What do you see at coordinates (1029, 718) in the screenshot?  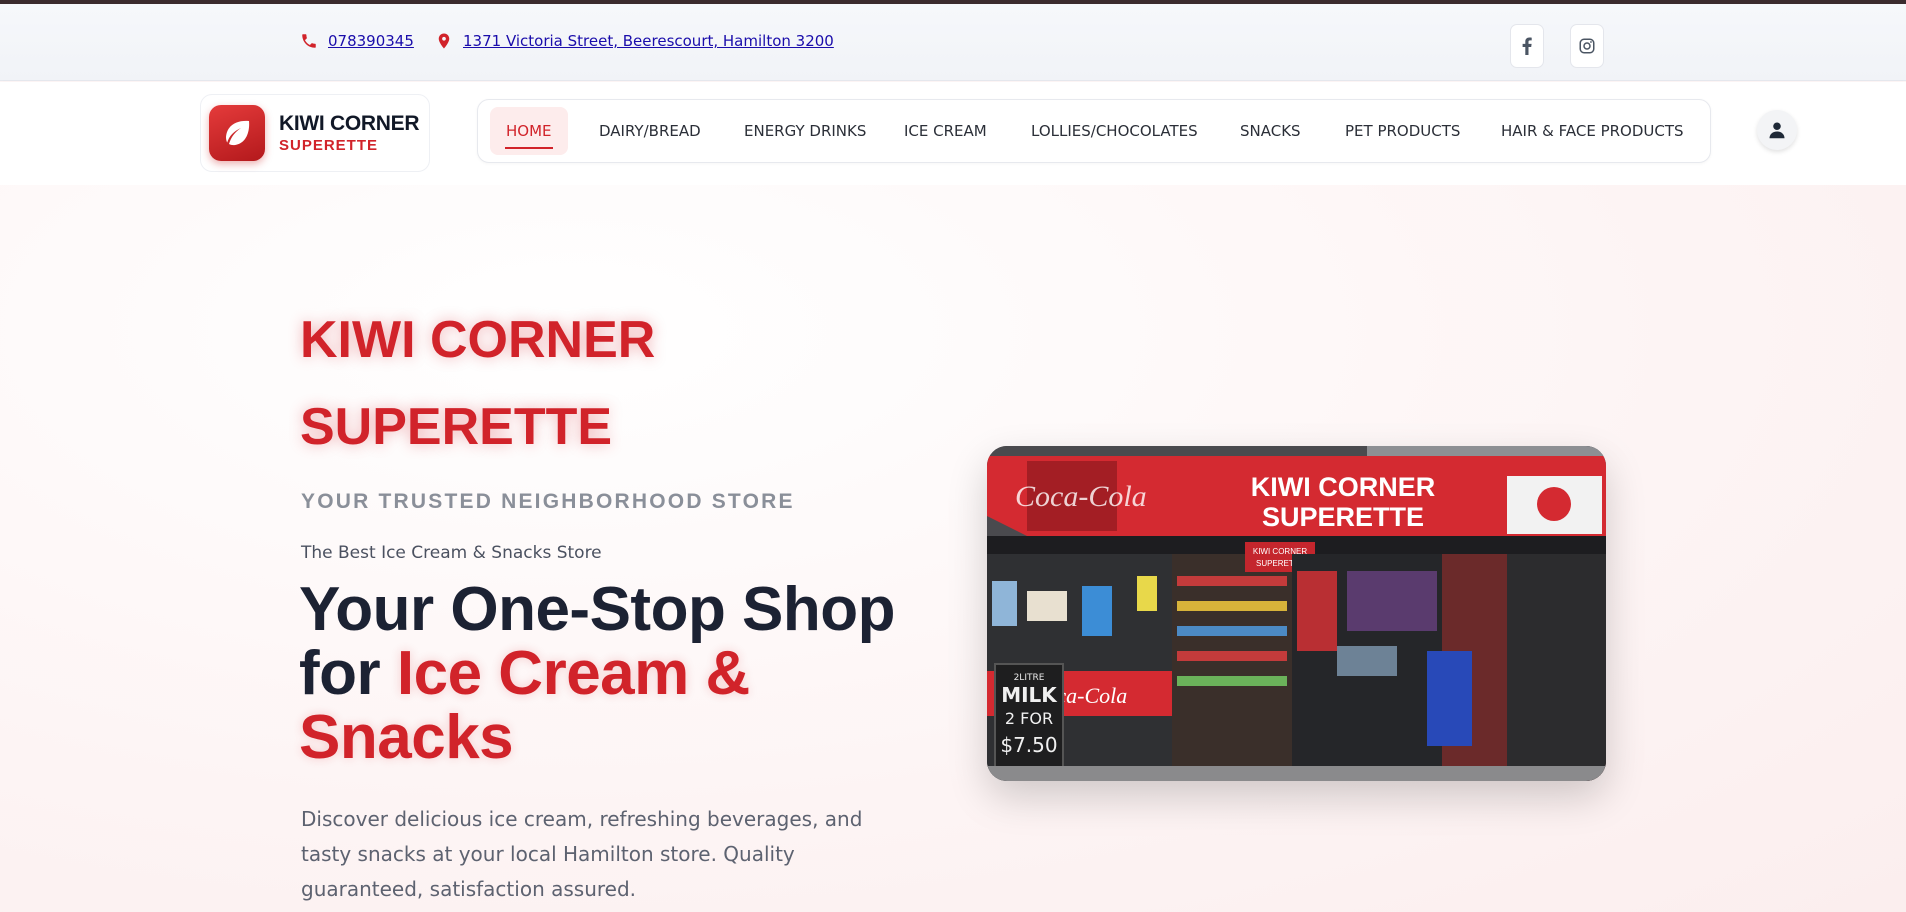 I see `photo-board-line3: 2 FOR` at bounding box center [1029, 718].